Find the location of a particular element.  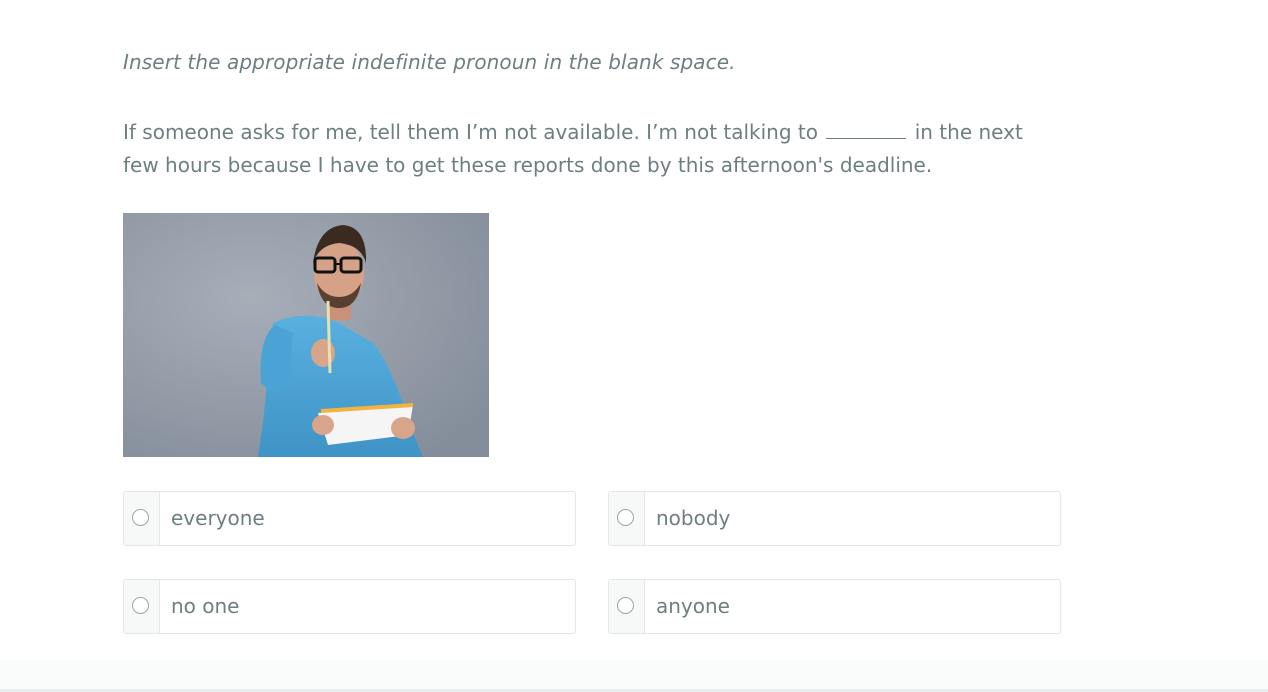

blank-space is located at coordinates (866, 129).